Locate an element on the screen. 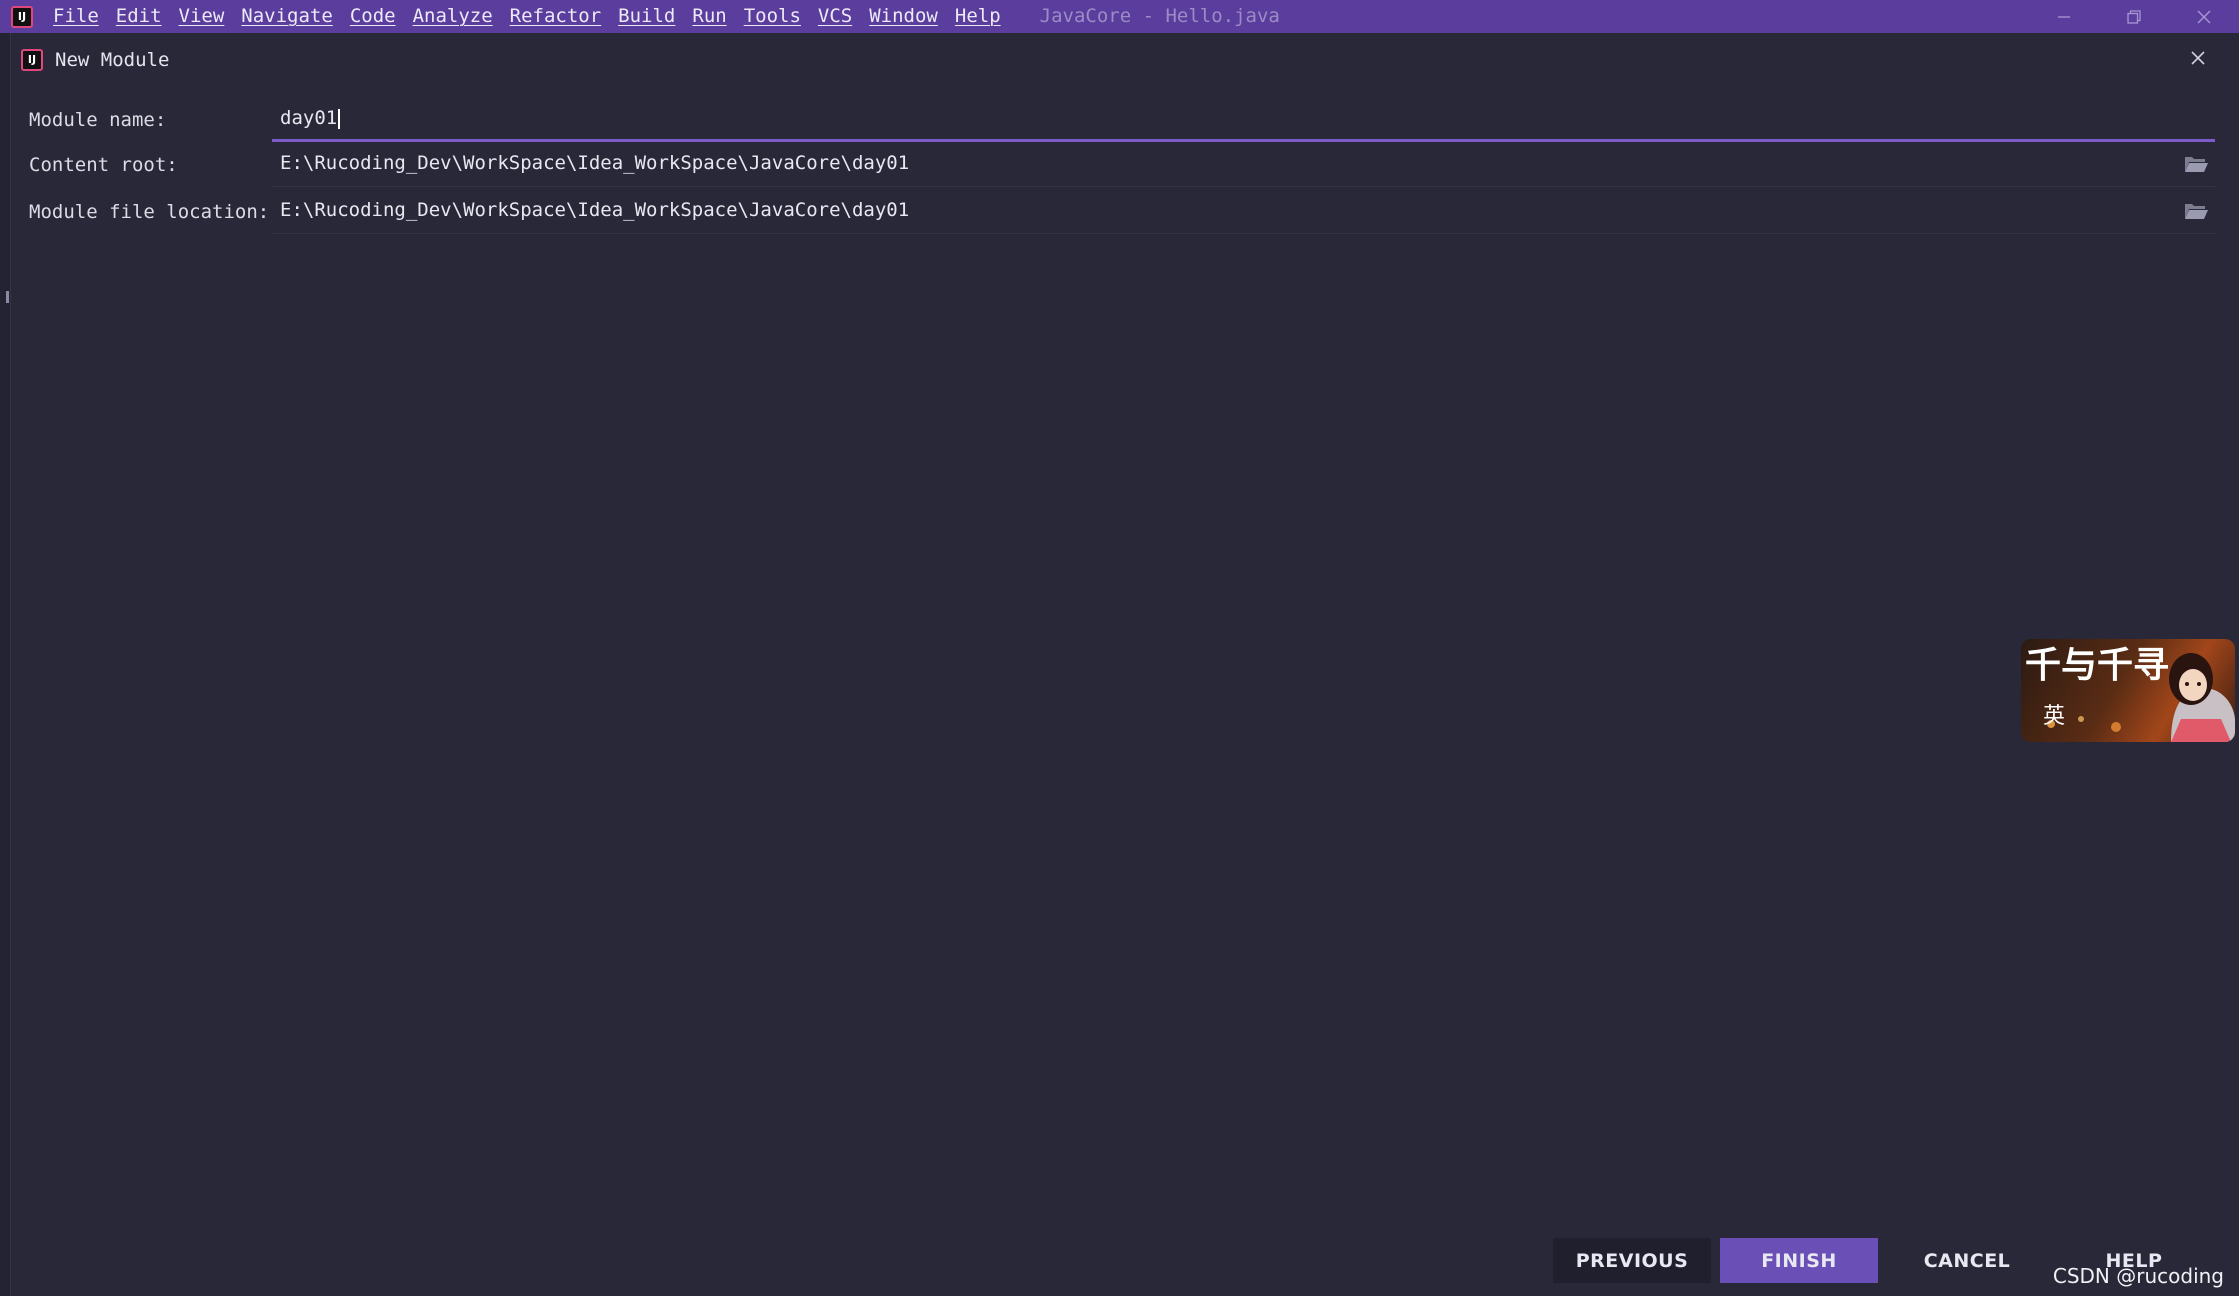  menu-tools: Tools is located at coordinates (772, 16).